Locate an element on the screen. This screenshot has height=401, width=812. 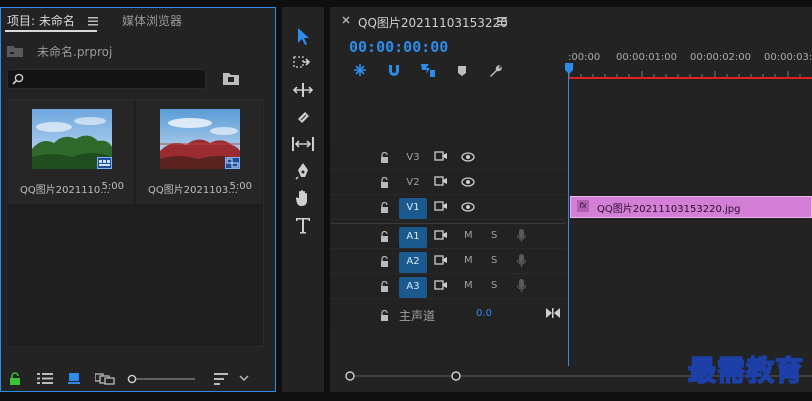
sequence-badge-icon is located at coordinates (232, 163).